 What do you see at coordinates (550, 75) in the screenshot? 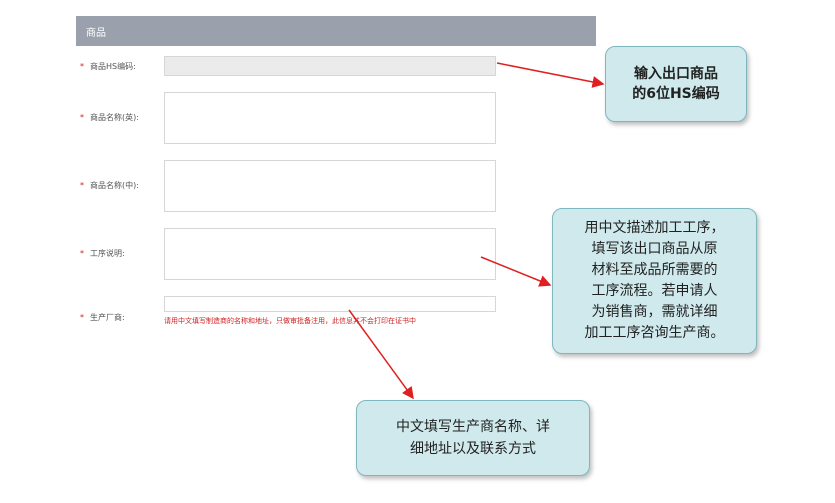
I see `arrow-hs` at bounding box center [550, 75].